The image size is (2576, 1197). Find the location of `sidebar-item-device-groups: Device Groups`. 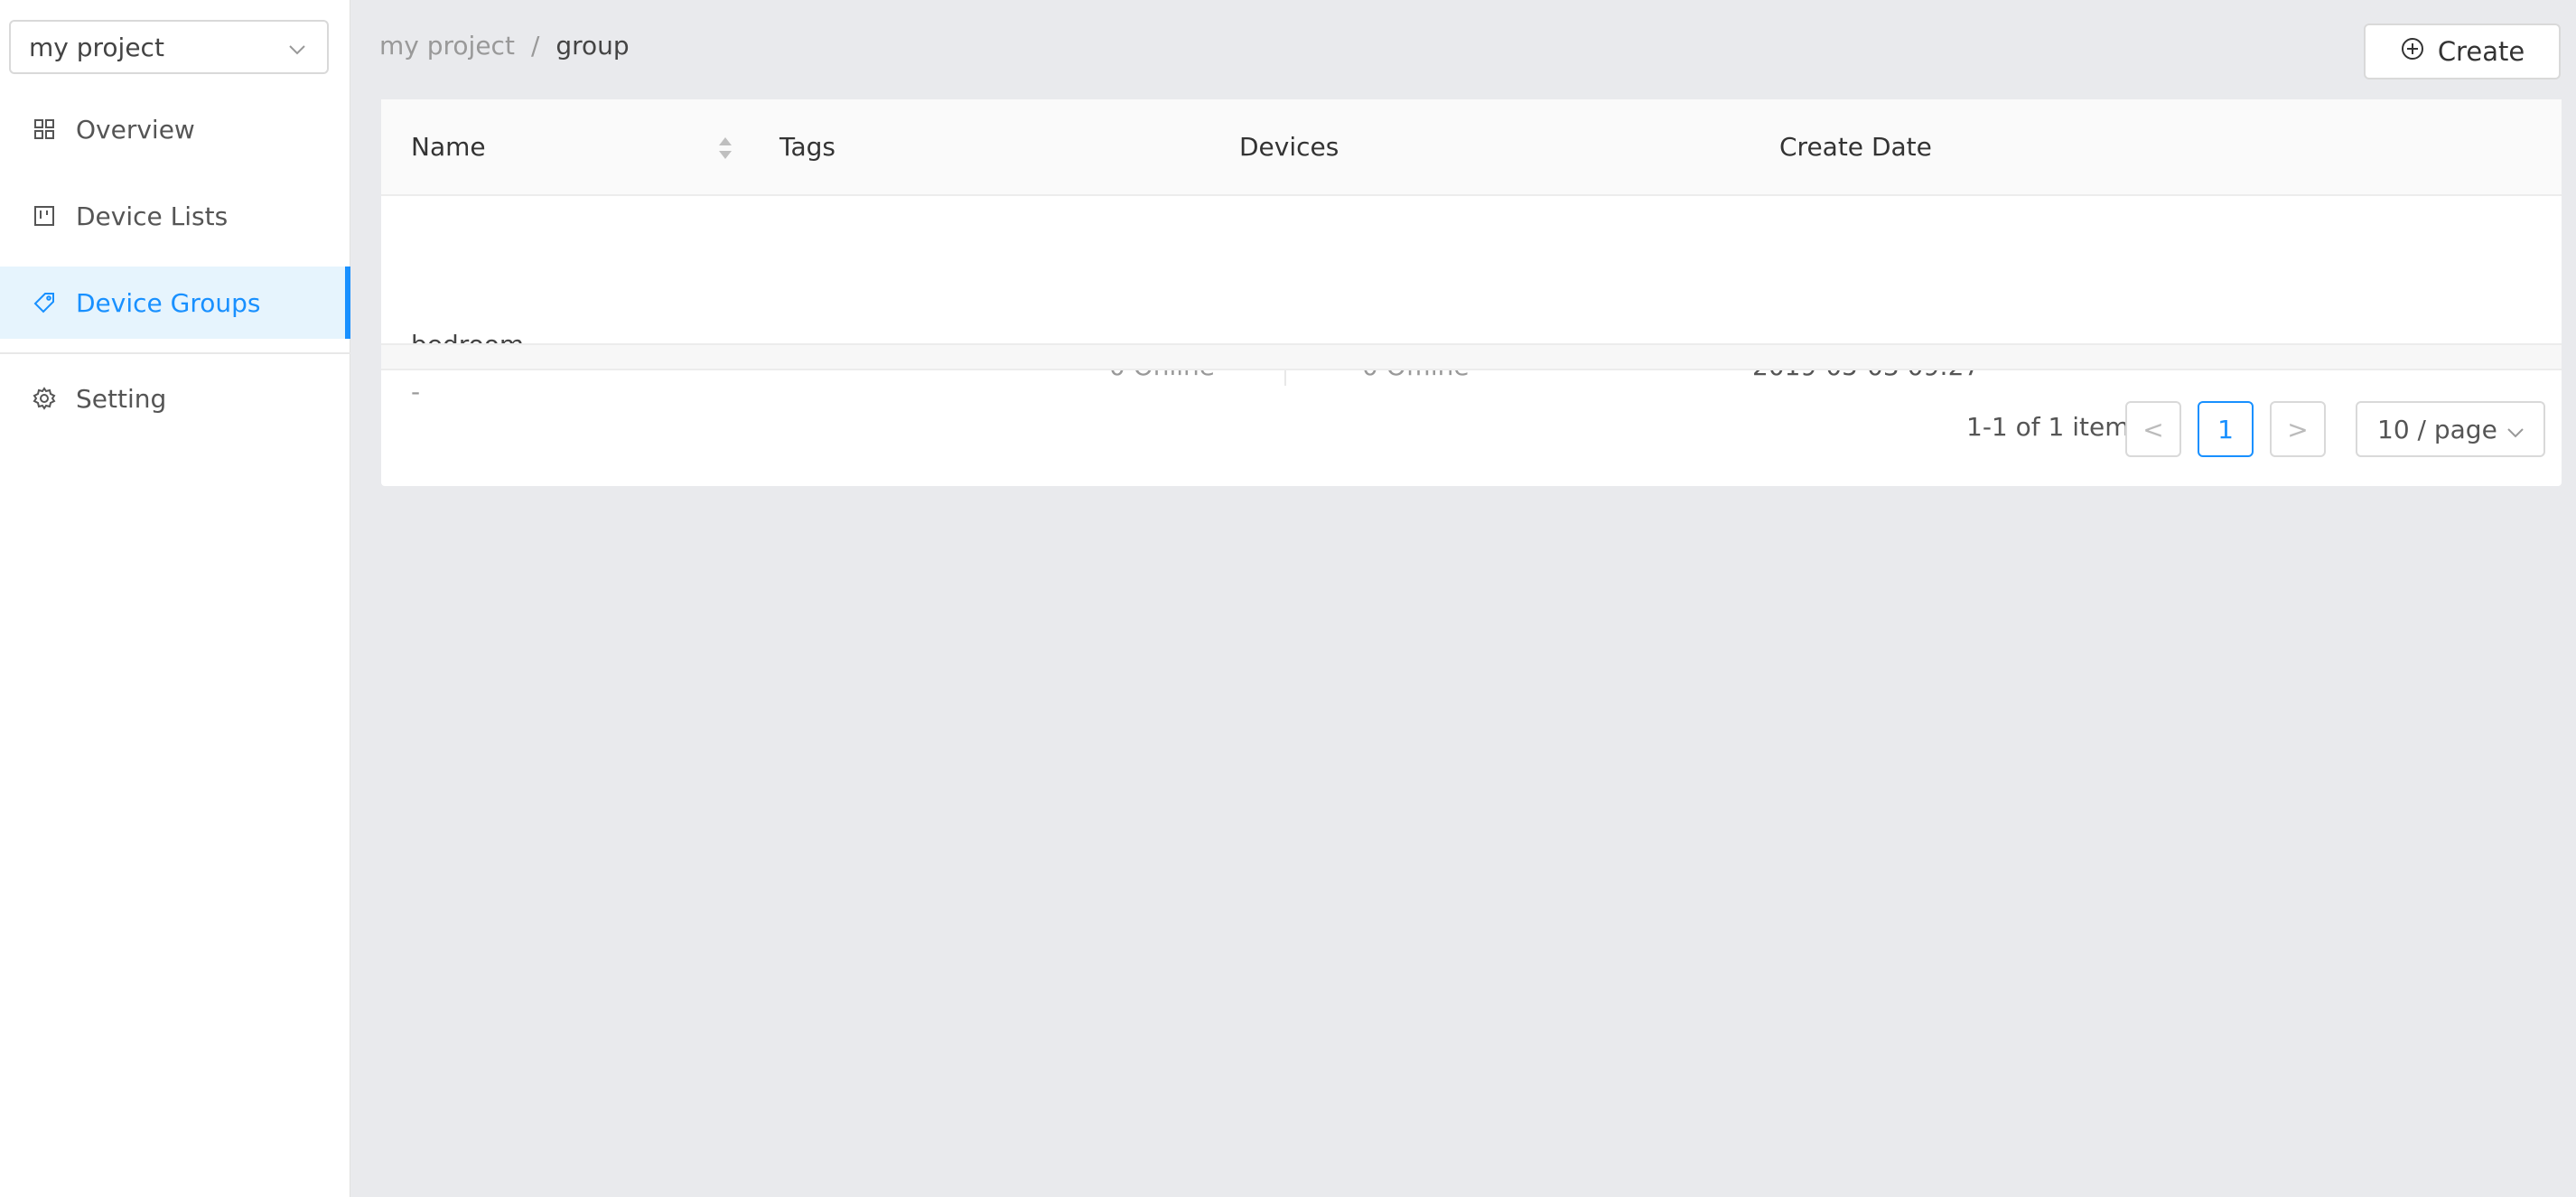

sidebar-item-device-groups: Device Groups is located at coordinates (175, 303).